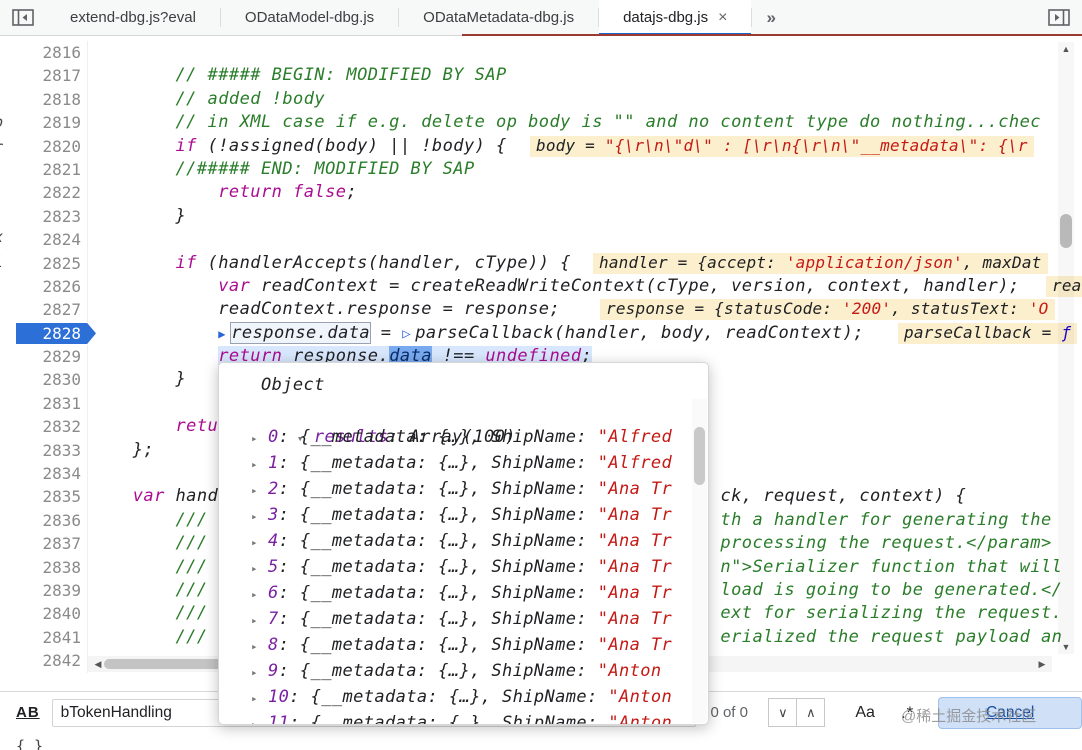 This screenshot has height=750, width=1082. Describe the element at coordinates (479, 619) in the screenshot. I see `array-item-row: ▸ 7: {__metadata: {…}, ShipName: "Ana Tr` at that location.